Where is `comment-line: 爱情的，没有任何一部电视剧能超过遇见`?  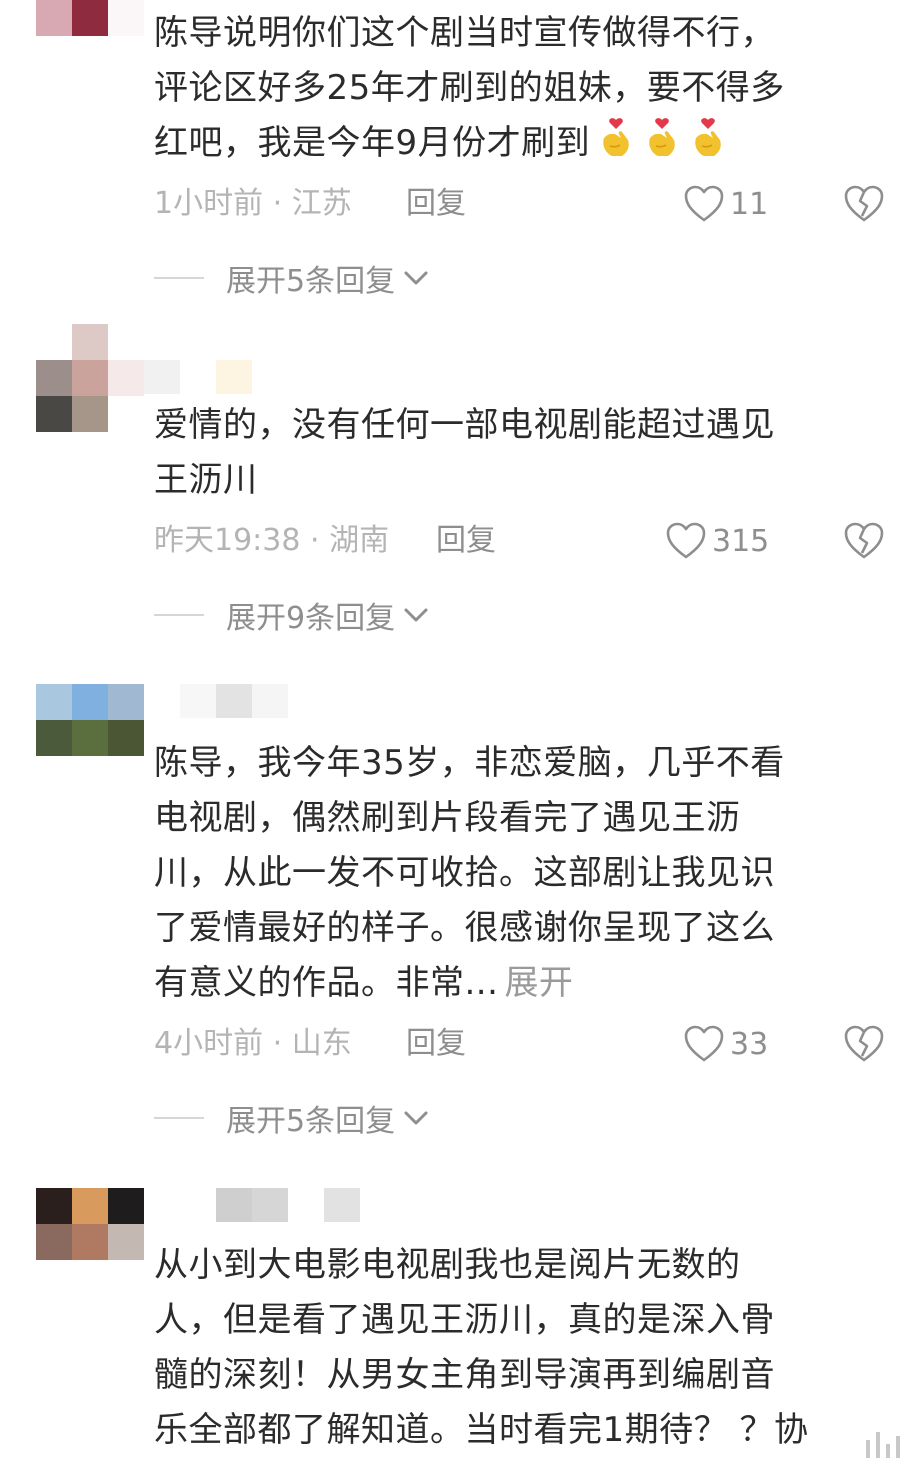
comment-line: 爱情的，没有任何一部电视剧能超过遇见 is located at coordinates (464, 425).